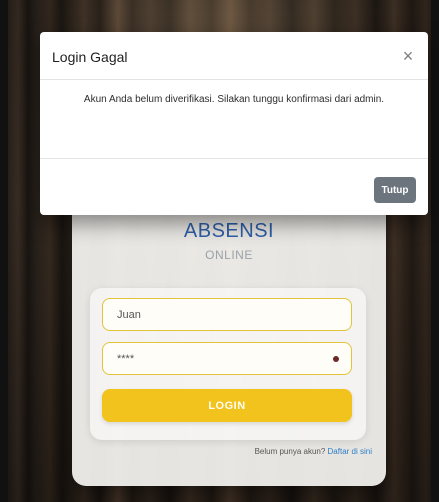 The image size is (439, 502). Describe the element at coordinates (234, 56) in the screenshot. I see `modal-header: Login Gagal ×` at that location.